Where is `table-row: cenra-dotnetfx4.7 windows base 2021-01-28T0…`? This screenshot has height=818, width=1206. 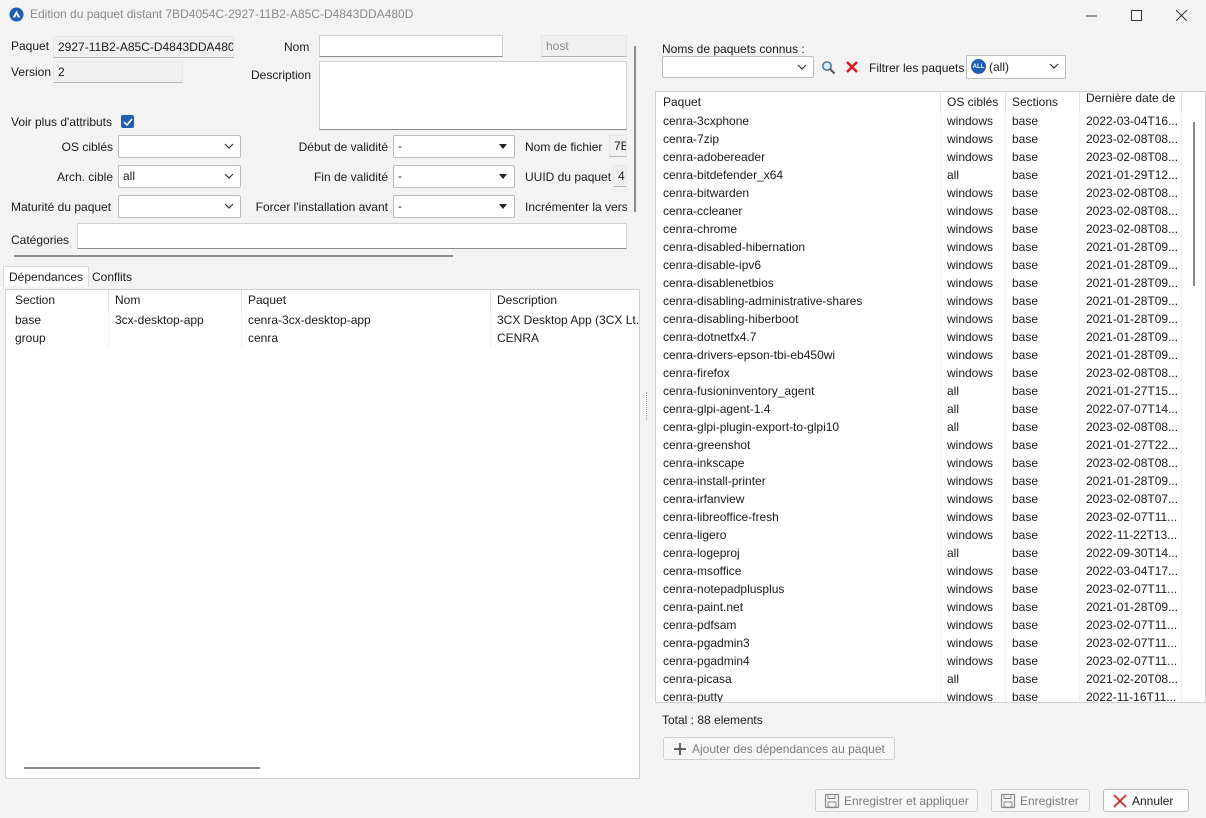 table-row: cenra-dotnetfx4.7 windows base 2021-01-28T0… is located at coordinates (923, 337).